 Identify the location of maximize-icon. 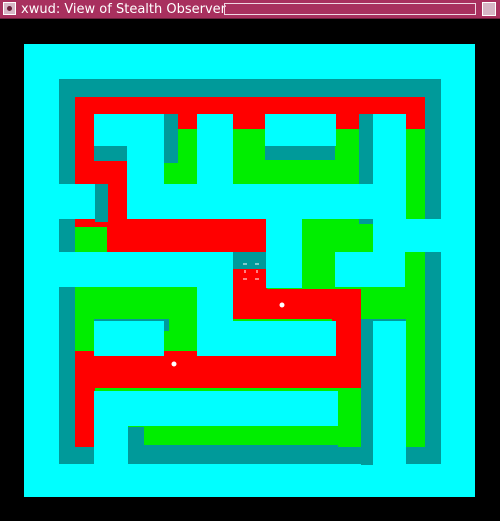
(489, 9).